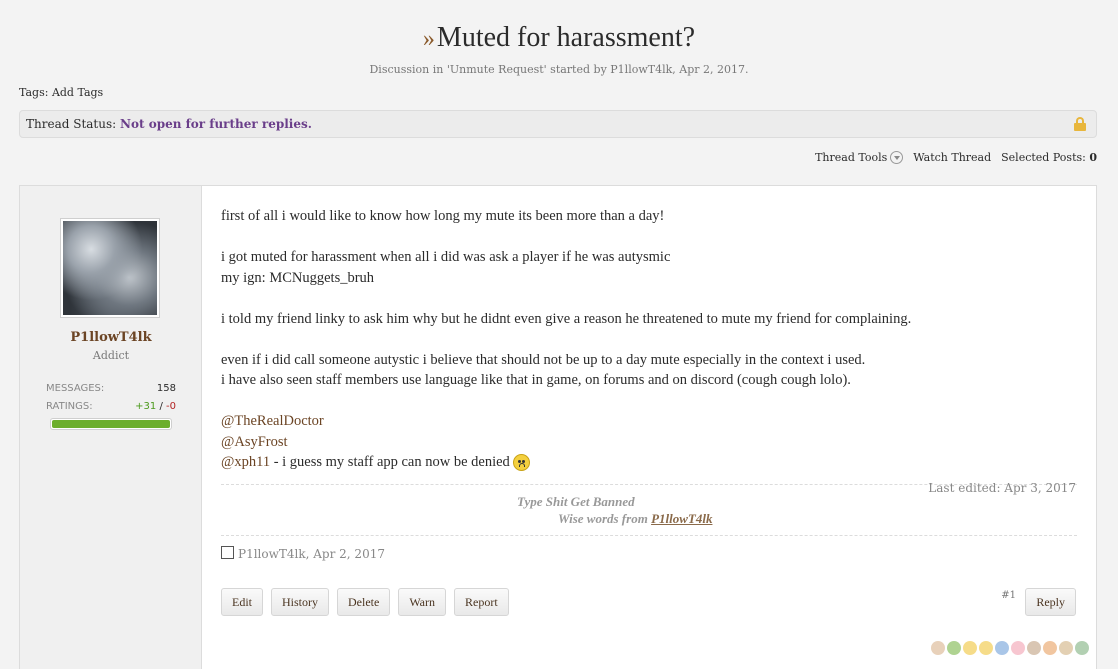  I want to click on info-icon, so click(1002, 648).